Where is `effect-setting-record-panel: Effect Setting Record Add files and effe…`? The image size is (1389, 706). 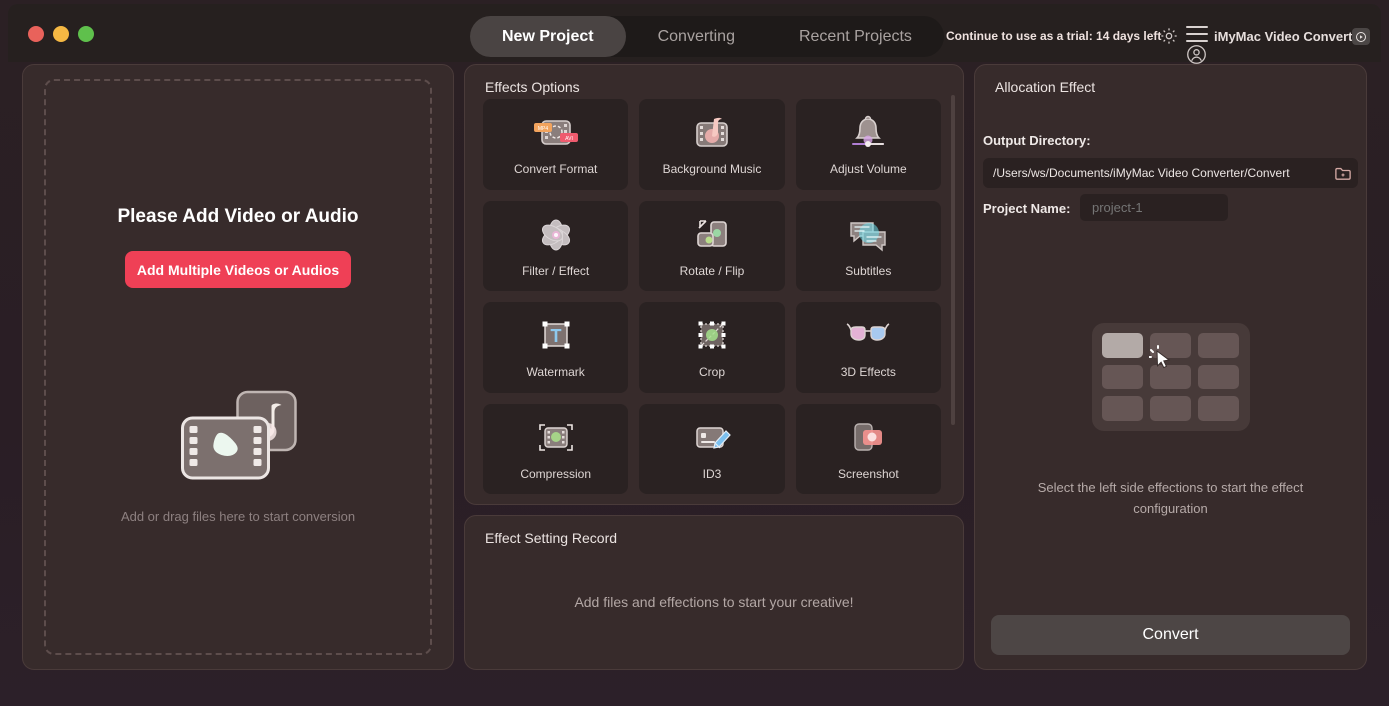
effect-setting-record-panel: Effect Setting Record Add files and effe… is located at coordinates (714, 592).